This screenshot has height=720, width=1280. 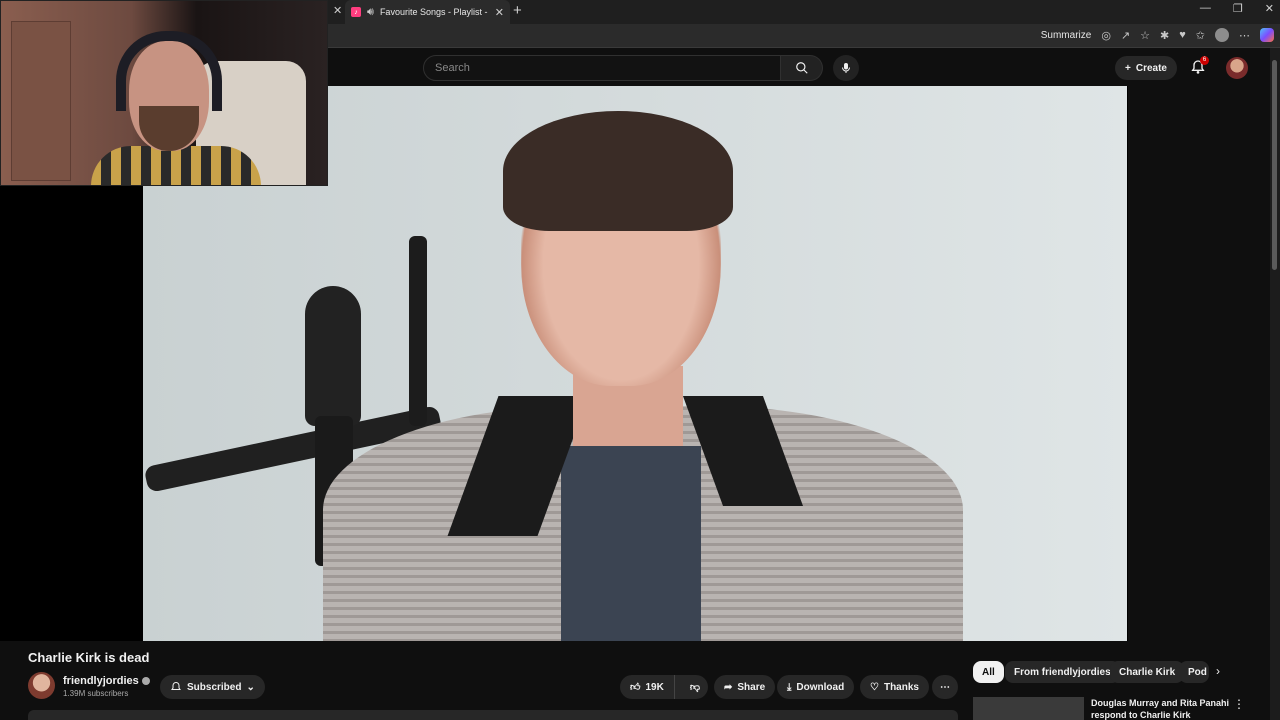 I want to click on subscriber-count: 1.39M subscribers, so click(x=96, y=693).